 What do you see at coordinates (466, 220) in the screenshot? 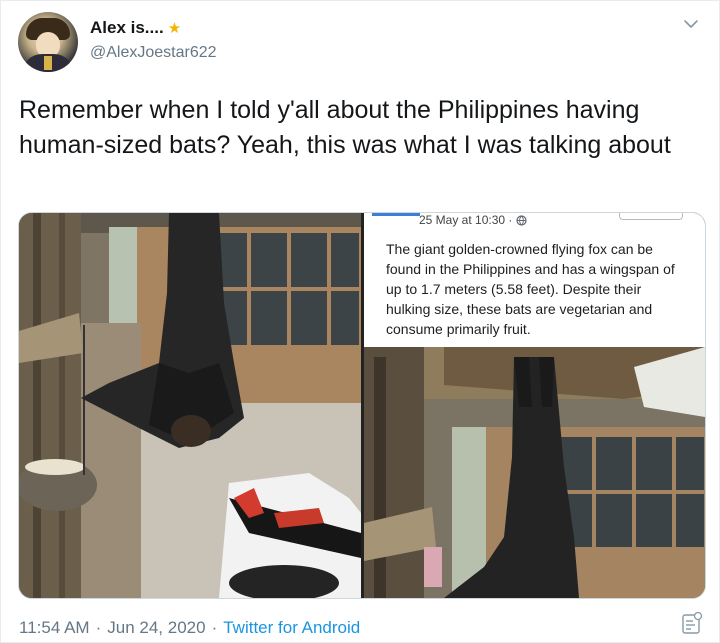
I see `post-date-text: 25 May at 10:30 ·` at bounding box center [466, 220].